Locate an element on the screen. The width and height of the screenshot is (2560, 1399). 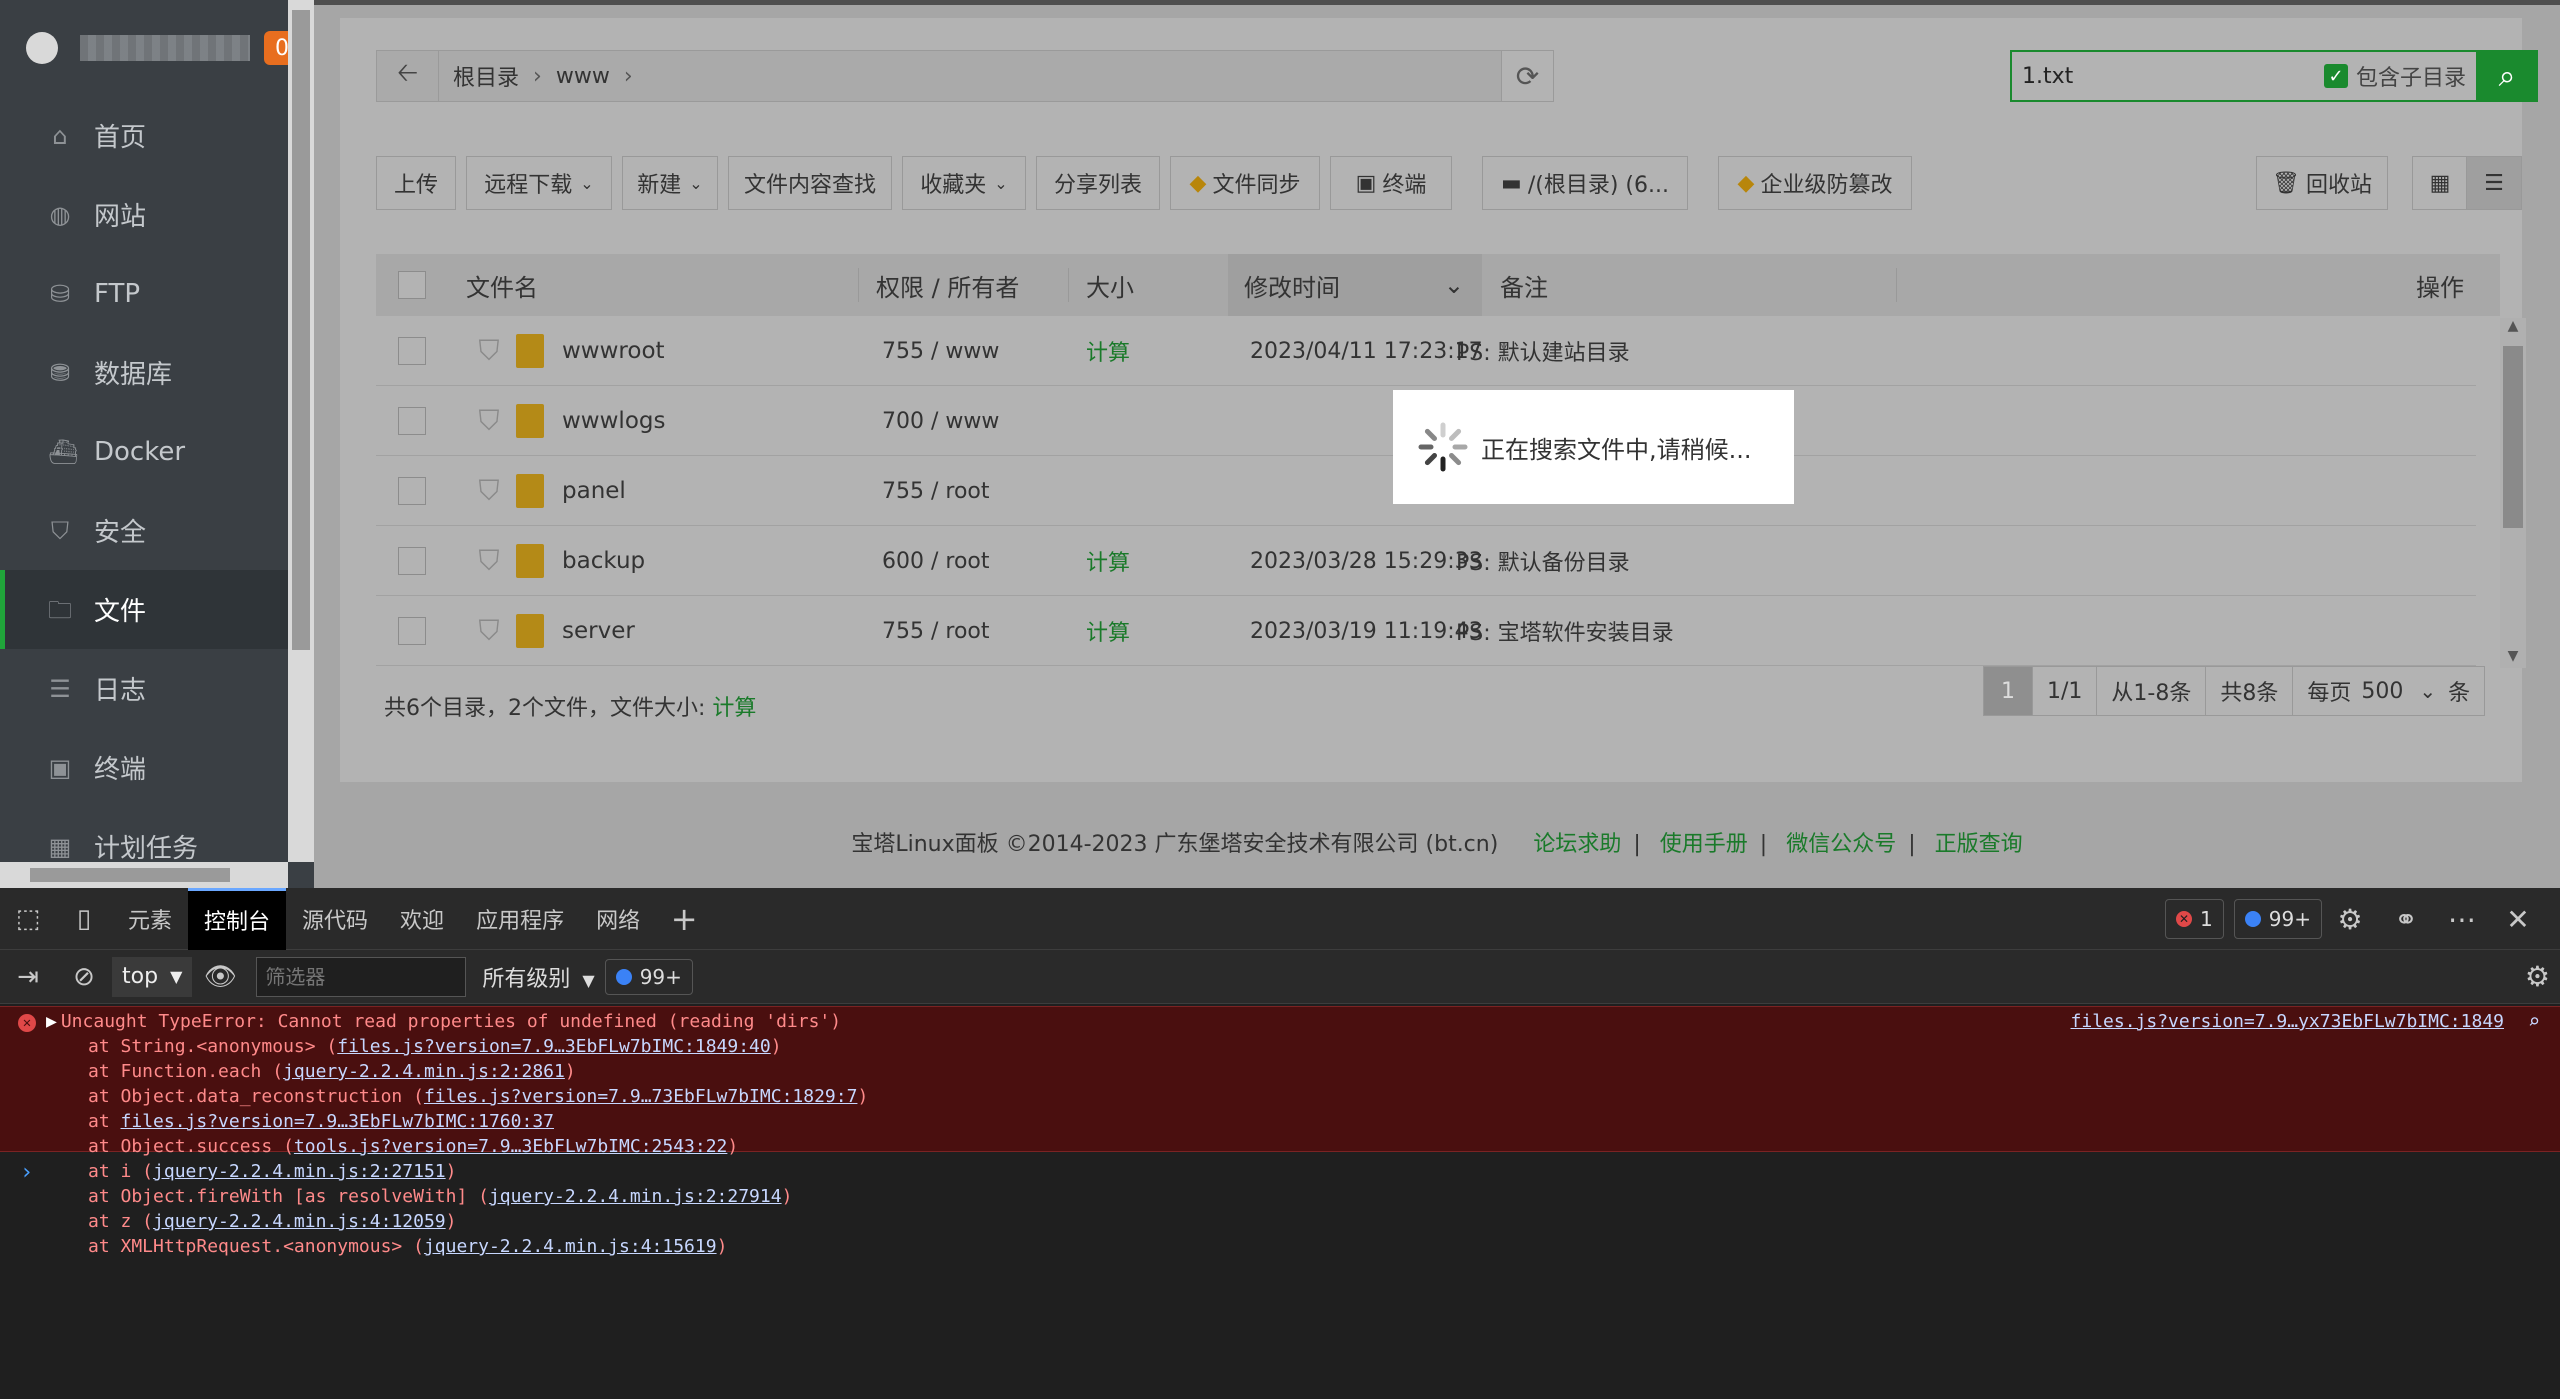
console-prompt-icon: › is located at coordinates (26, 1172).